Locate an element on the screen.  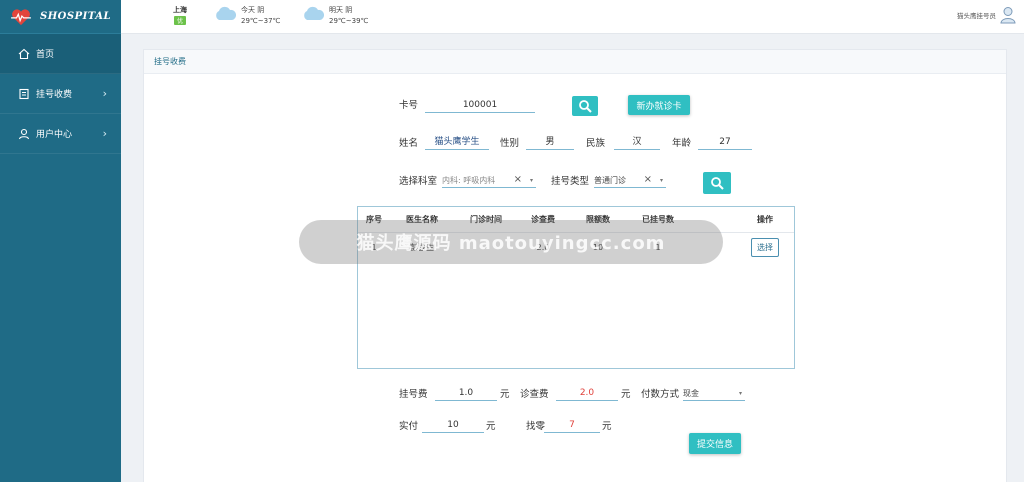
user-name: 猫头鹰挂号员 is located at coordinates (976, 16).